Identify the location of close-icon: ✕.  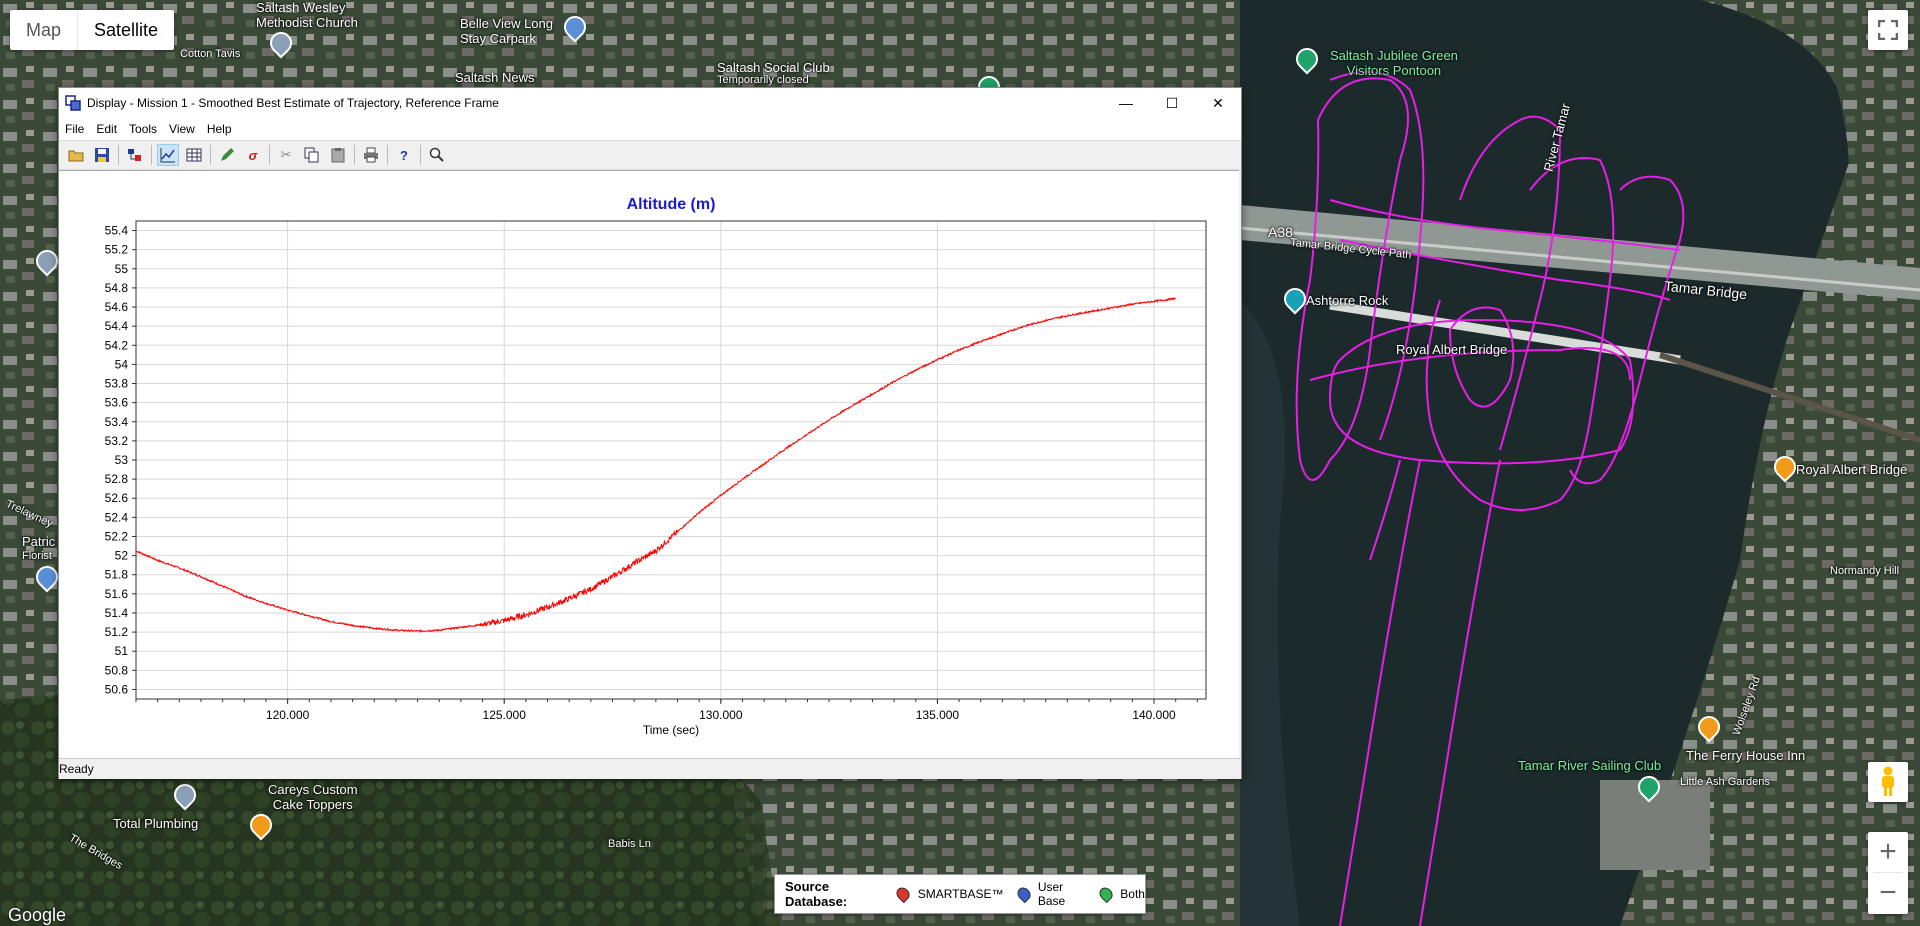
(1218, 102).